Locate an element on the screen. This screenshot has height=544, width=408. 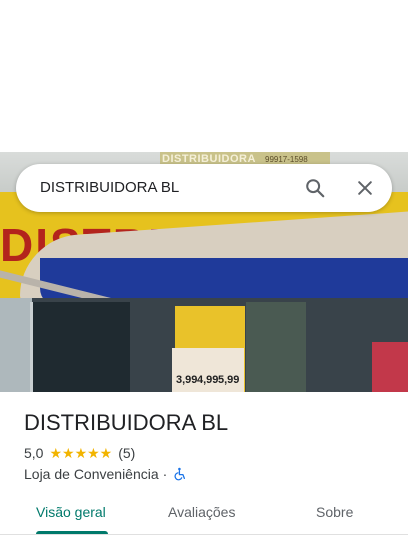
photo-price-1: 3,99 is located at coordinates (187, 380).